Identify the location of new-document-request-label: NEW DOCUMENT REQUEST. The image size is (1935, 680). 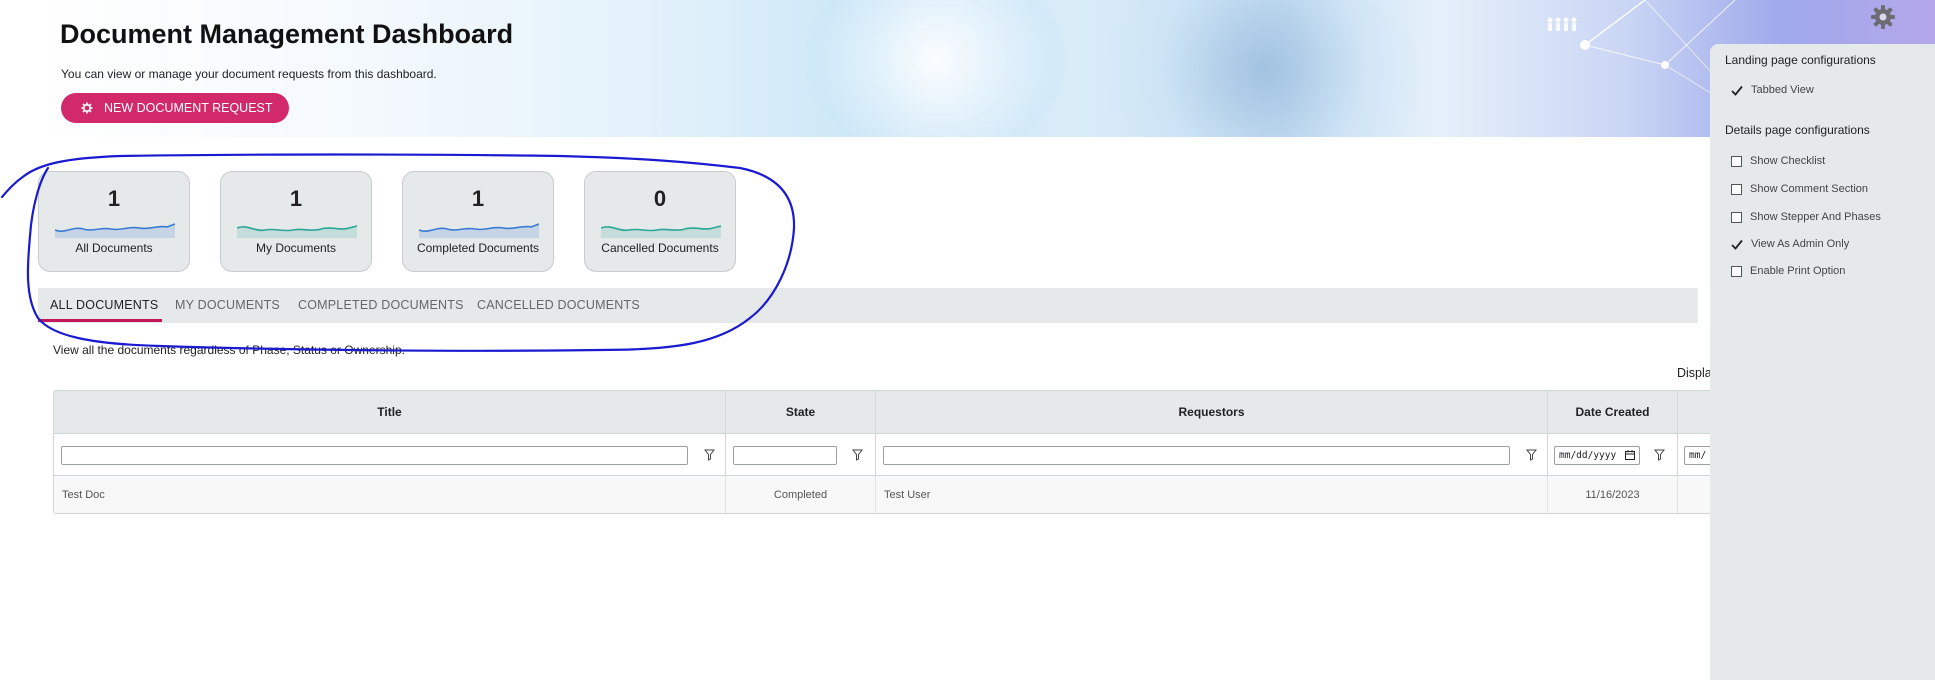
(188, 108).